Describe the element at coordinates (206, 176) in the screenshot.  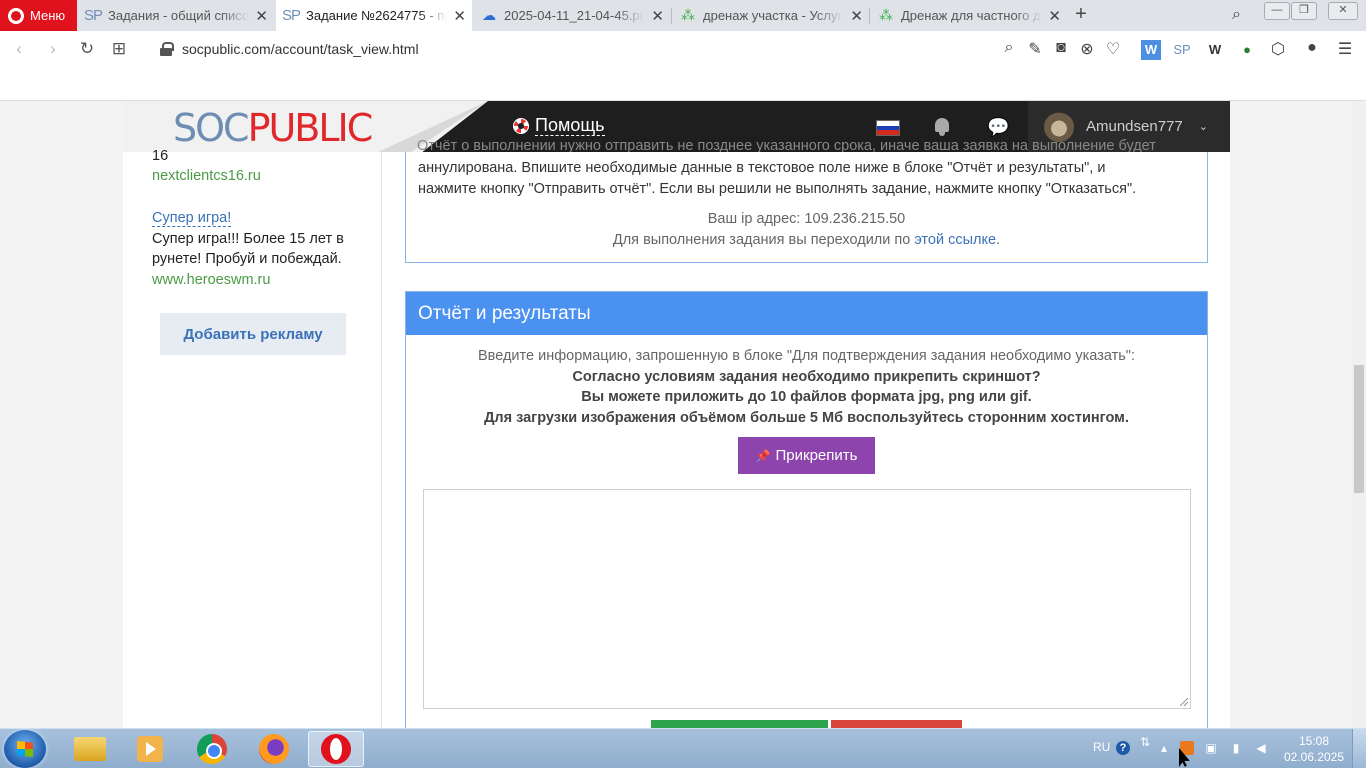
I see `ad1-url: nextclientcs16.ru` at that location.